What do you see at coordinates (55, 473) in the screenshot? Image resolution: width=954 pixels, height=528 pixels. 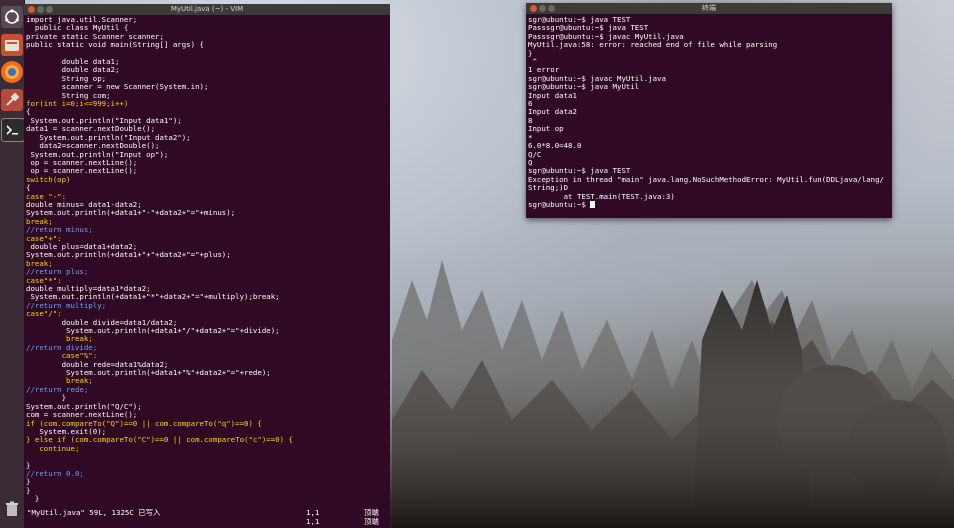 I see `vim-code-line: //return 0.0;` at bounding box center [55, 473].